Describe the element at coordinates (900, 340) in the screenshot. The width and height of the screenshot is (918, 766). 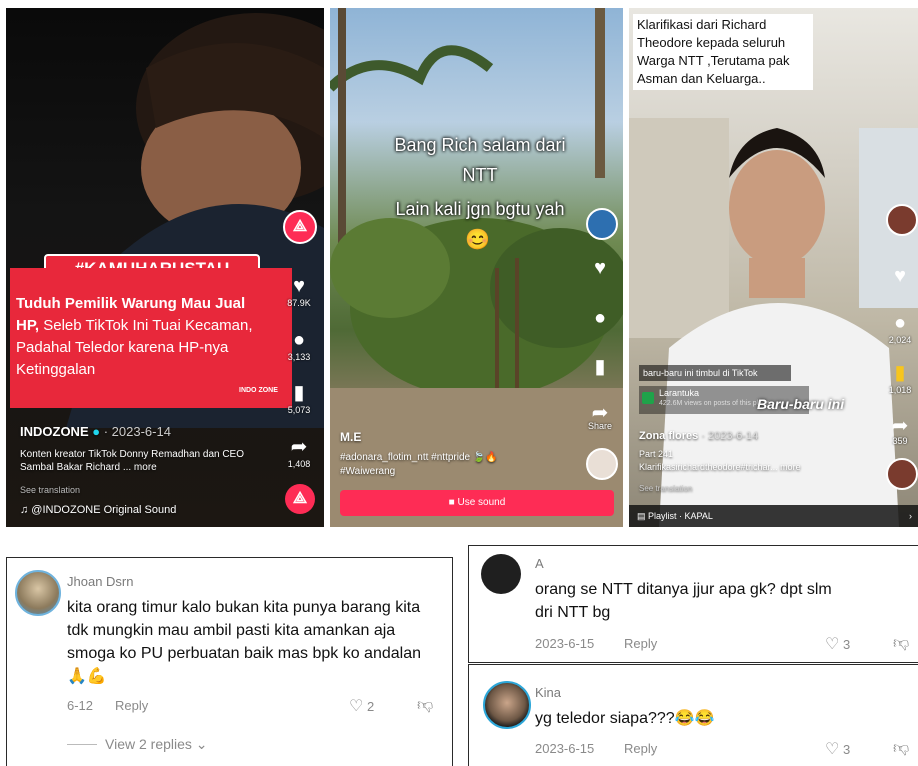
I see `comment-count: 2,024` at that location.